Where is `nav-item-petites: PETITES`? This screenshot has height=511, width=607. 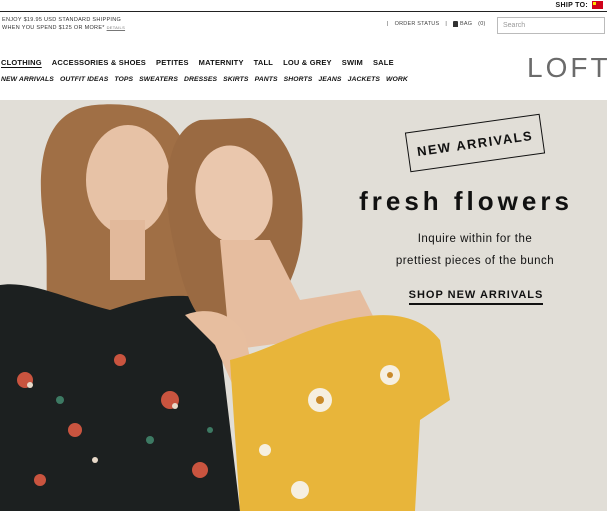 nav-item-petites: PETITES is located at coordinates (172, 62).